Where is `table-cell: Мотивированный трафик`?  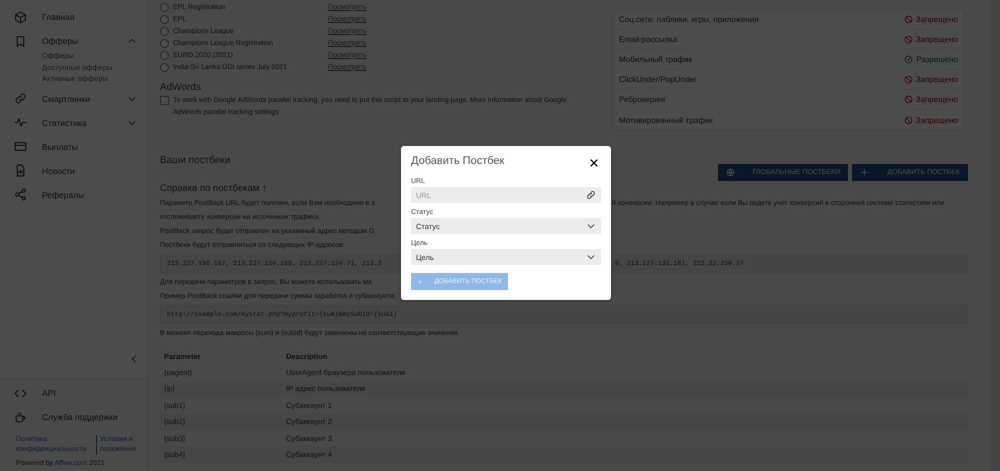
table-cell: Мотивированный трафик is located at coordinates (666, 120).